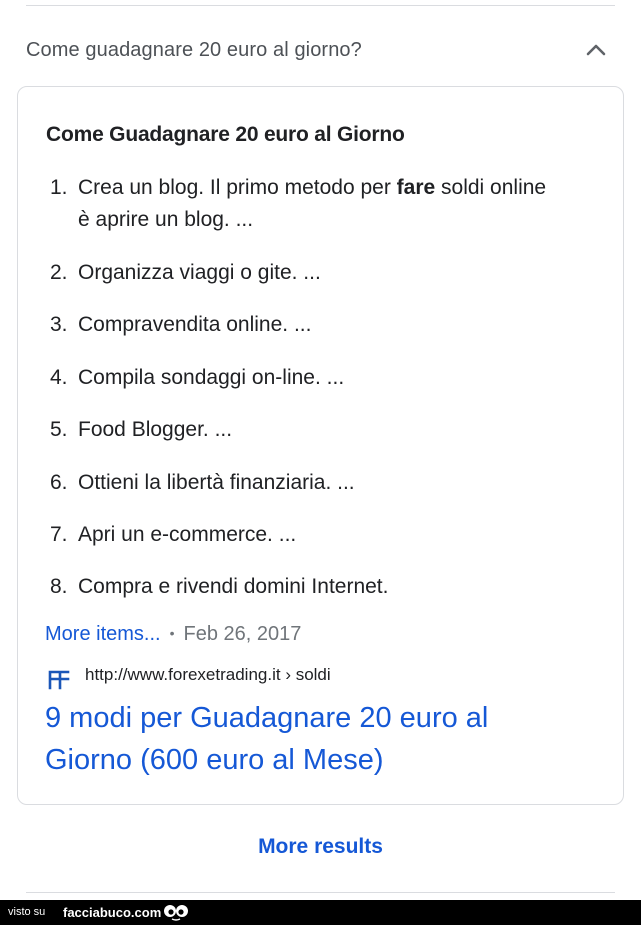  Describe the element at coordinates (225, 134) in the screenshot. I see `card-heading: Come Guadagnare 20 euro al Giorno` at that location.